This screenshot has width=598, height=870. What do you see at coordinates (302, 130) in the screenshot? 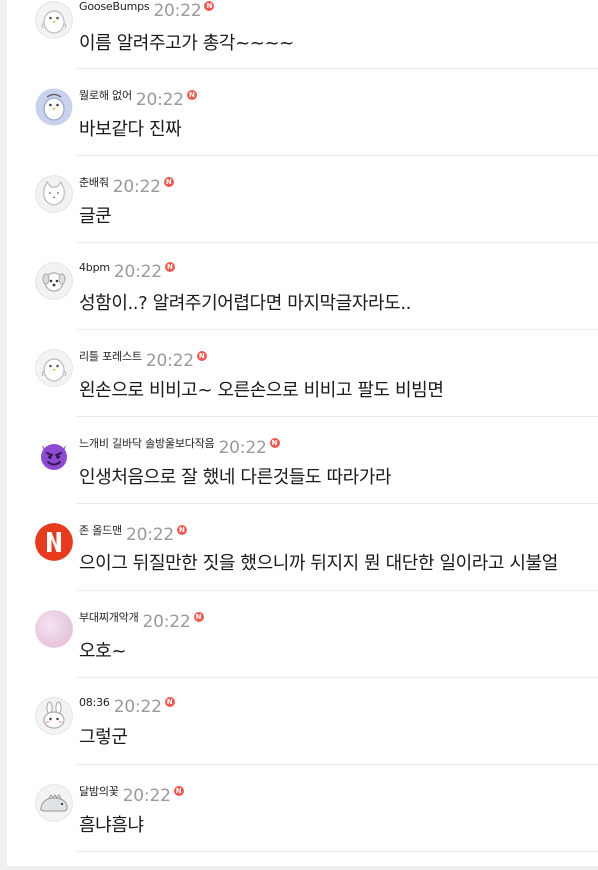
I see `comment-item: 뭘로해 없어 20:22 N 바보같다 진짜` at bounding box center [302, 130].